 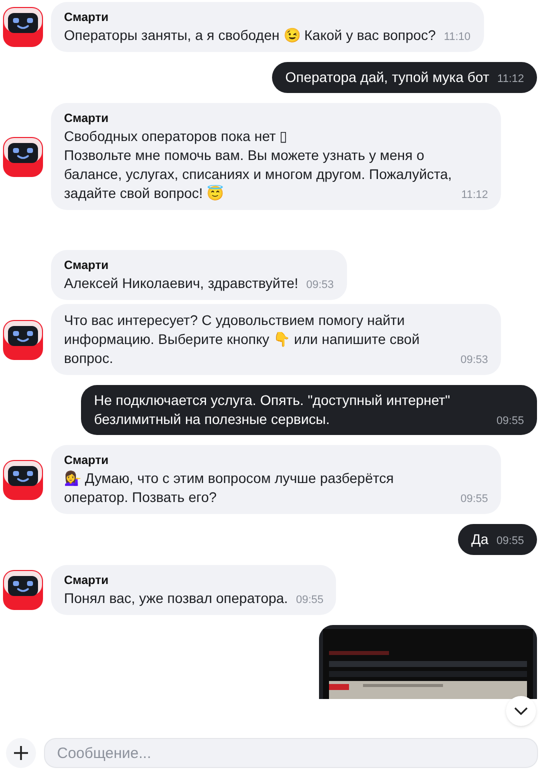 I want to click on message-text: Свободных операторов пока нет ▯ Позвольте мне помочь вам. Вы можете узнать у меня о балансе, услугах, списаниях и многом другом. Пожалуйста, задайте свой вопрос! 😇, so click(x=258, y=165).